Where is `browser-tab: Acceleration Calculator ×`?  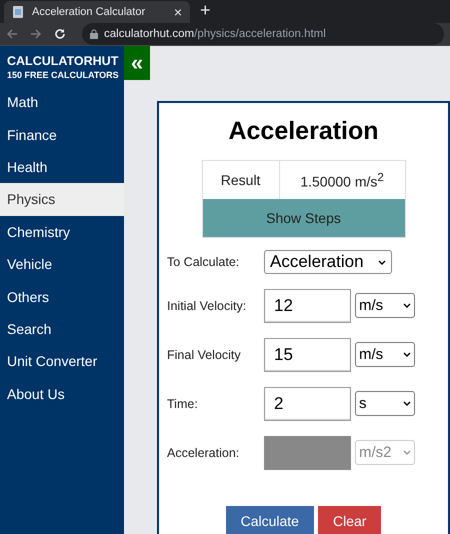
browser-tab: Acceleration Calculator × is located at coordinates (97, 12).